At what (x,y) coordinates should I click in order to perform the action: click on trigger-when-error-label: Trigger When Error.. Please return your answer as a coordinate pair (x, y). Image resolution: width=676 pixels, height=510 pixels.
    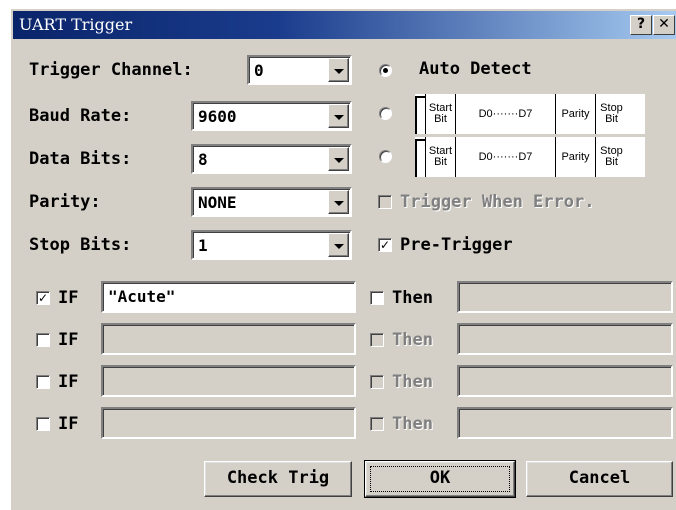
    Looking at the image, I should click on (497, 202).